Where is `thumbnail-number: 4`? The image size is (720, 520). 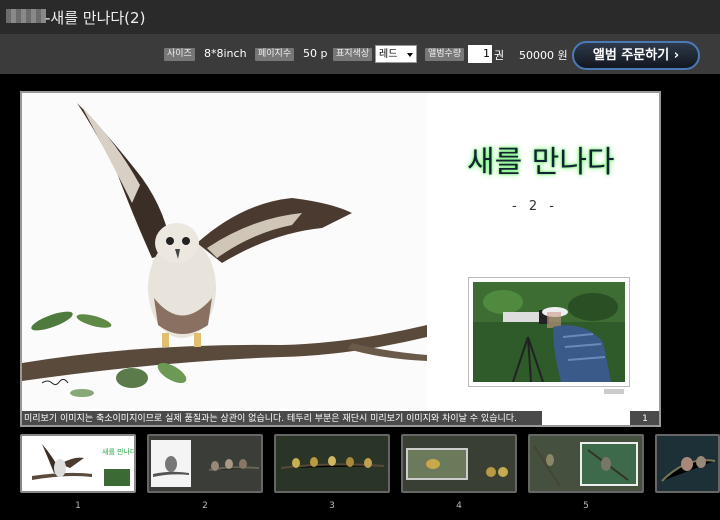 thumbnail-number: 4 is located at coordinates (459, 506).